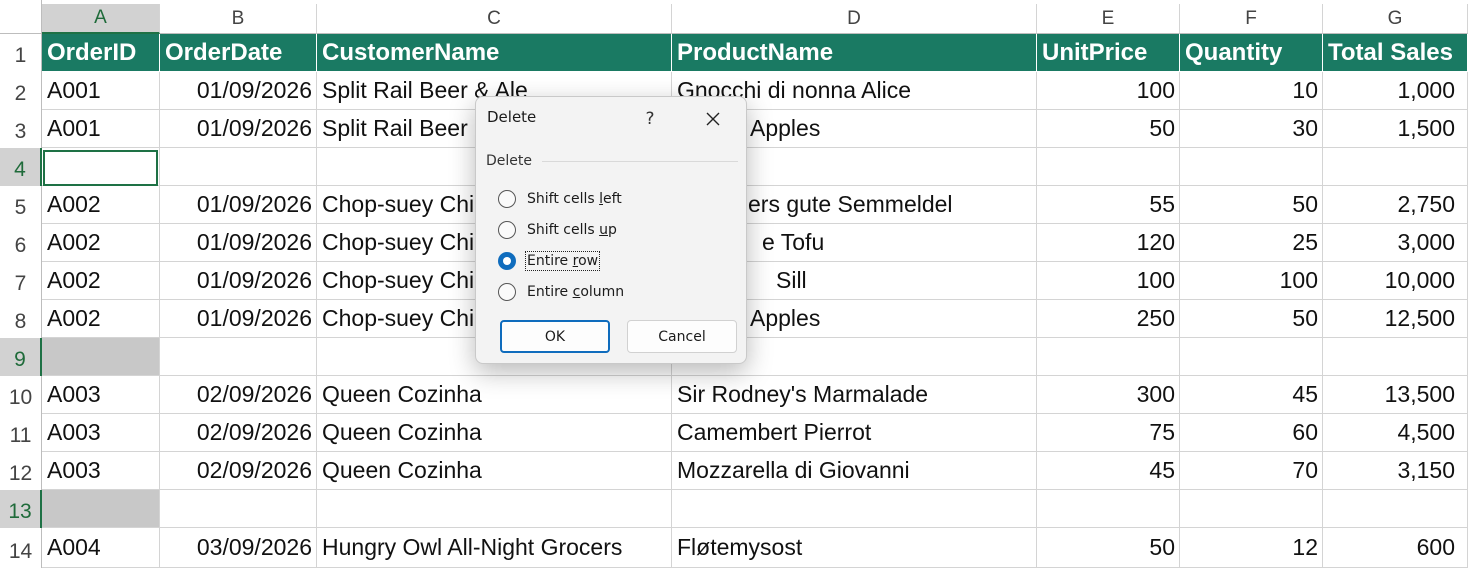 The image size is (1468, 568). Describe the element at coordinates (549, 261) in the screenshot. I see `option-entire-row: Entire row` at that location.